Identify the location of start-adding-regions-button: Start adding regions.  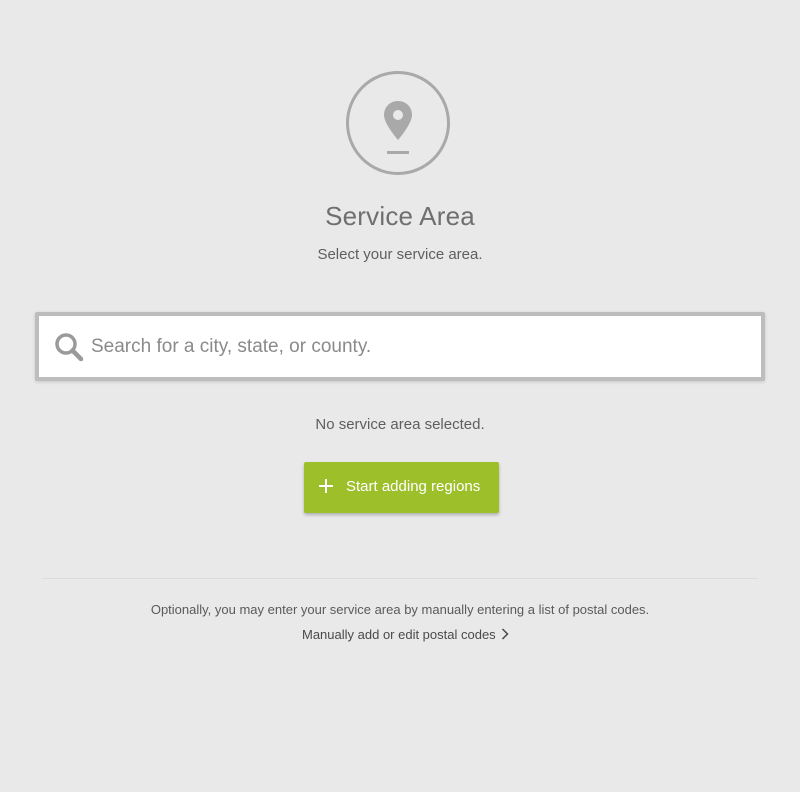
(401, 487).